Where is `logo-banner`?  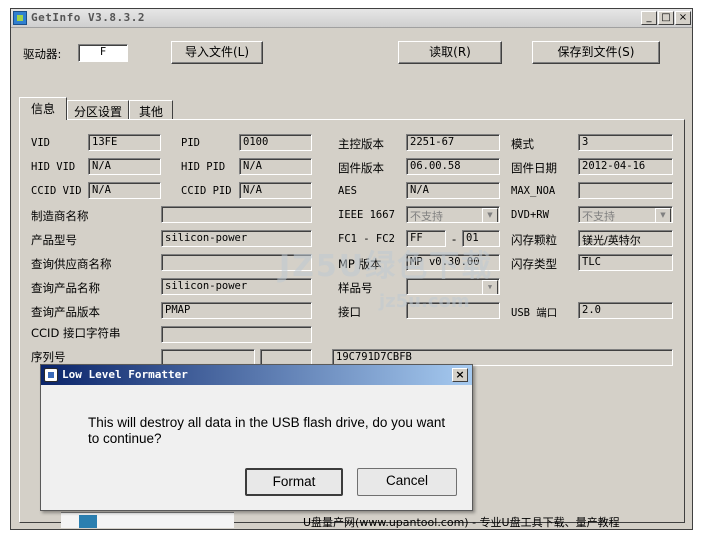
logo-banner is located at coordinates (147, 520).